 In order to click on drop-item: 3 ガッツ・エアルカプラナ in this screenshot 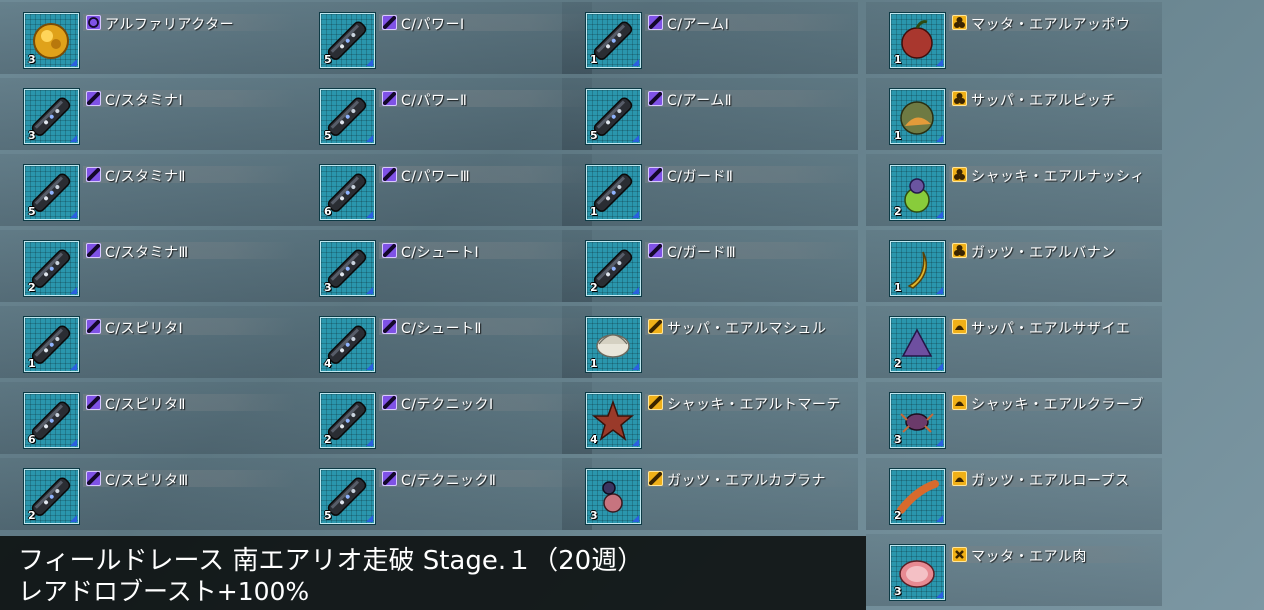, I will do `click(710, 494)`.